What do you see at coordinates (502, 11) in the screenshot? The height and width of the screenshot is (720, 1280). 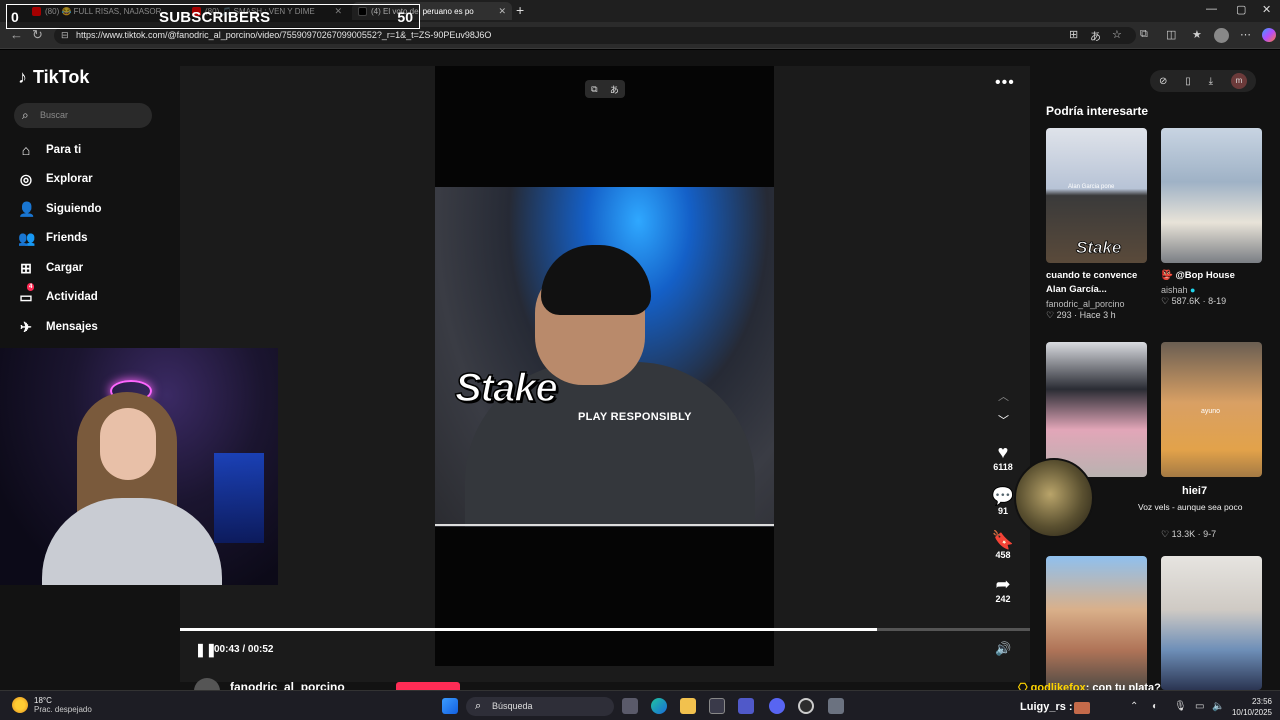 I see `close-tab-icon: ✕` at bounding box center [502, 11].